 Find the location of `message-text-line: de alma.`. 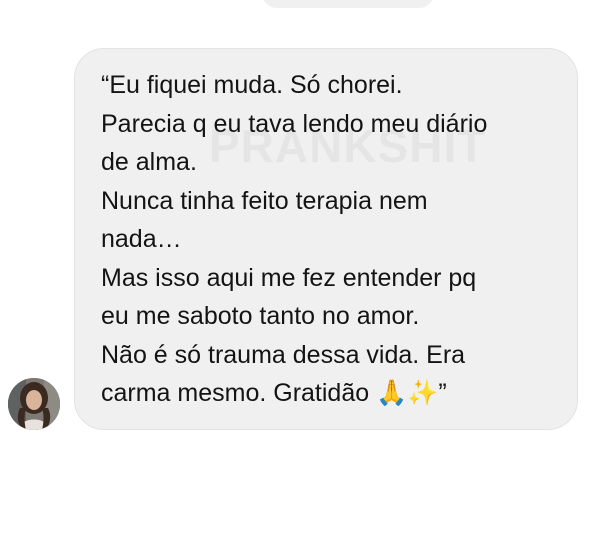

message-text-line: de alma. is located at coordinates (149, 162).